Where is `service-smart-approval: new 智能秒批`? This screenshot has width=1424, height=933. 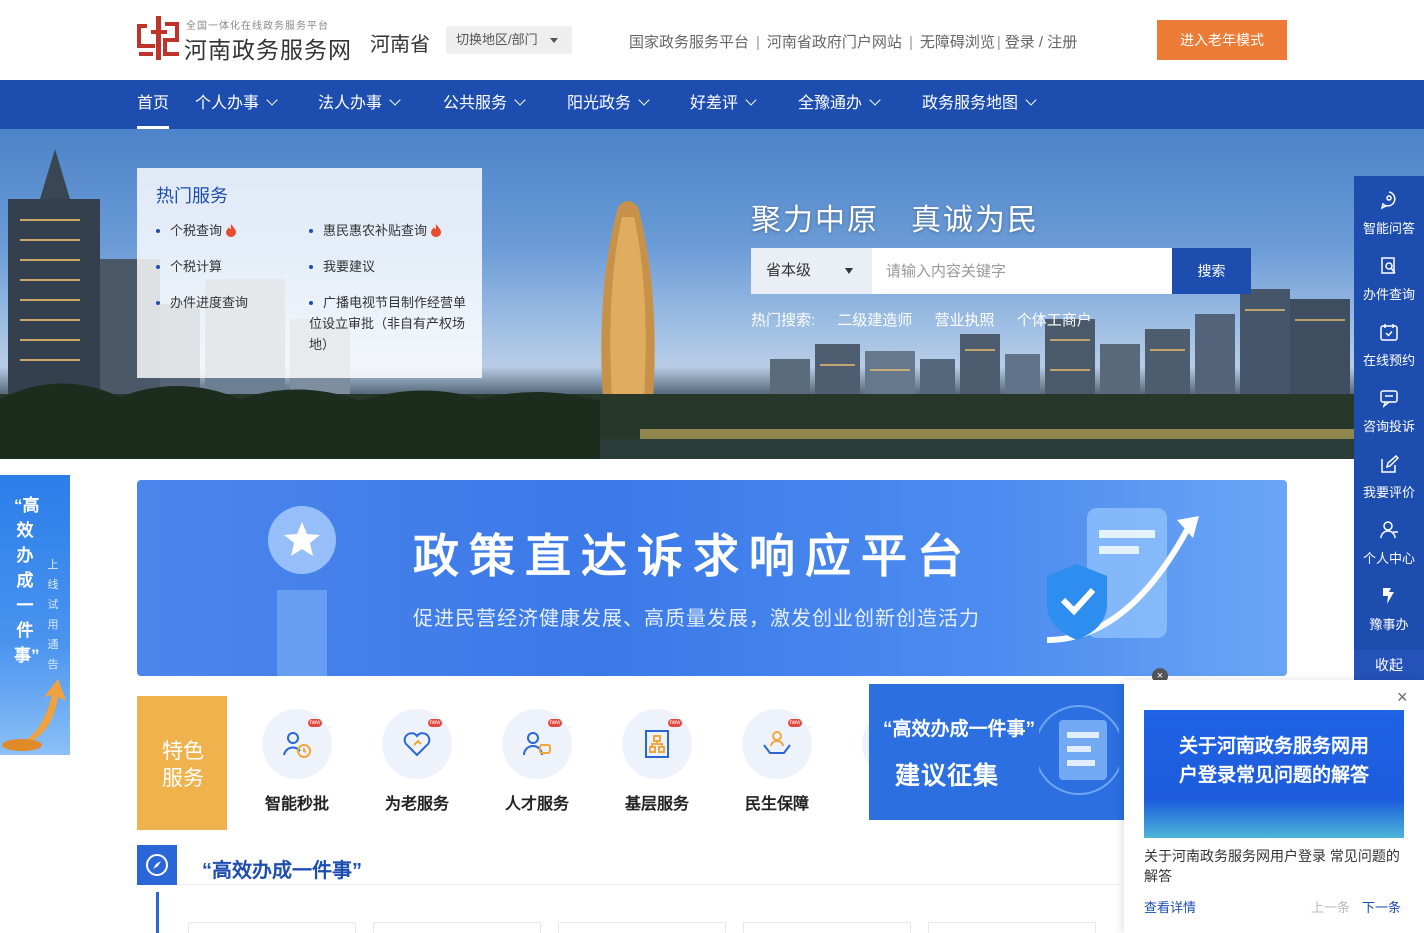 service-smart-approval: new 智能秒批 is located at coordinates (297, 763).